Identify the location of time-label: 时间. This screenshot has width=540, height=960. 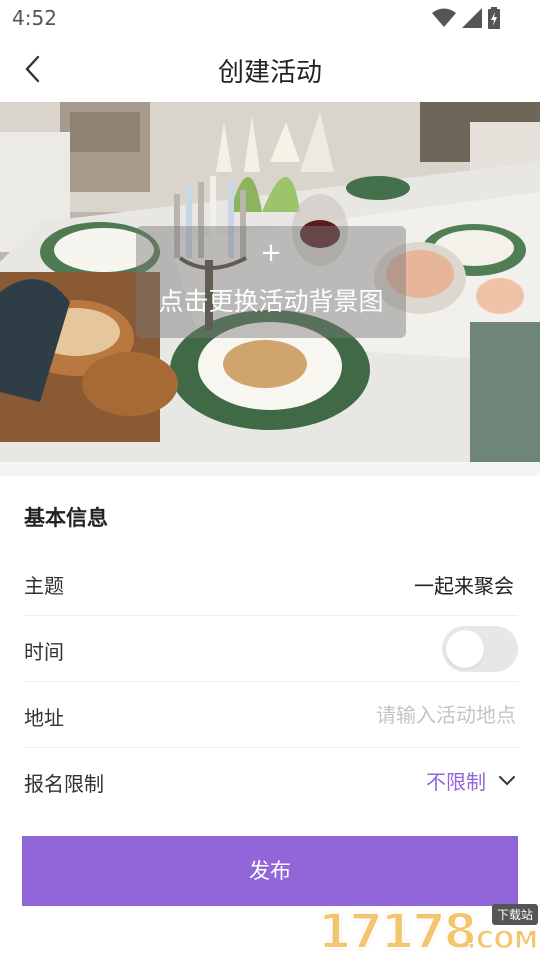
(44, 652).